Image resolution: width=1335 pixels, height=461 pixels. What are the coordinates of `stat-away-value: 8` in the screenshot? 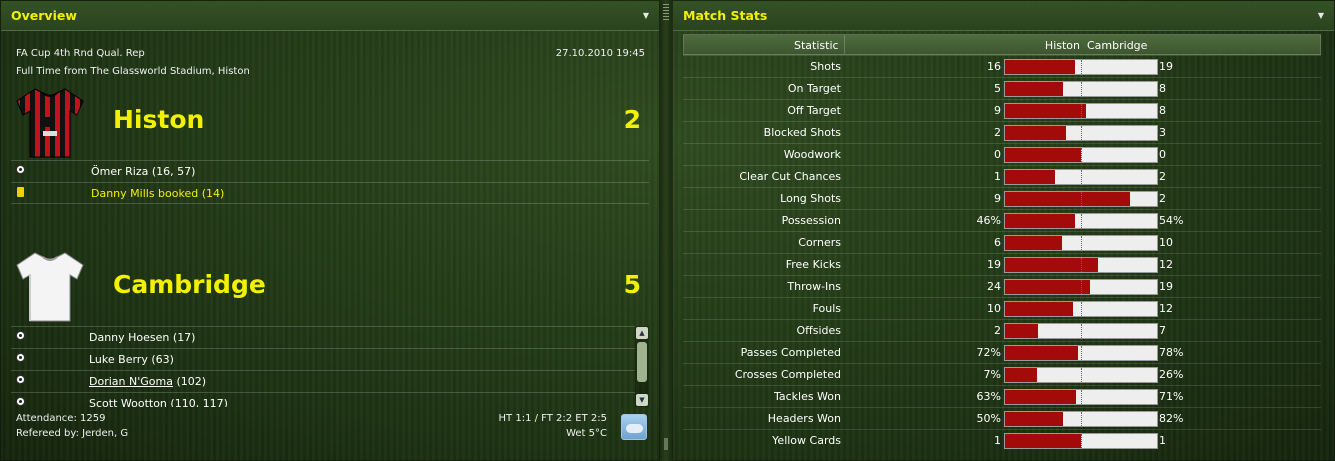 It's located at (1162, 110).